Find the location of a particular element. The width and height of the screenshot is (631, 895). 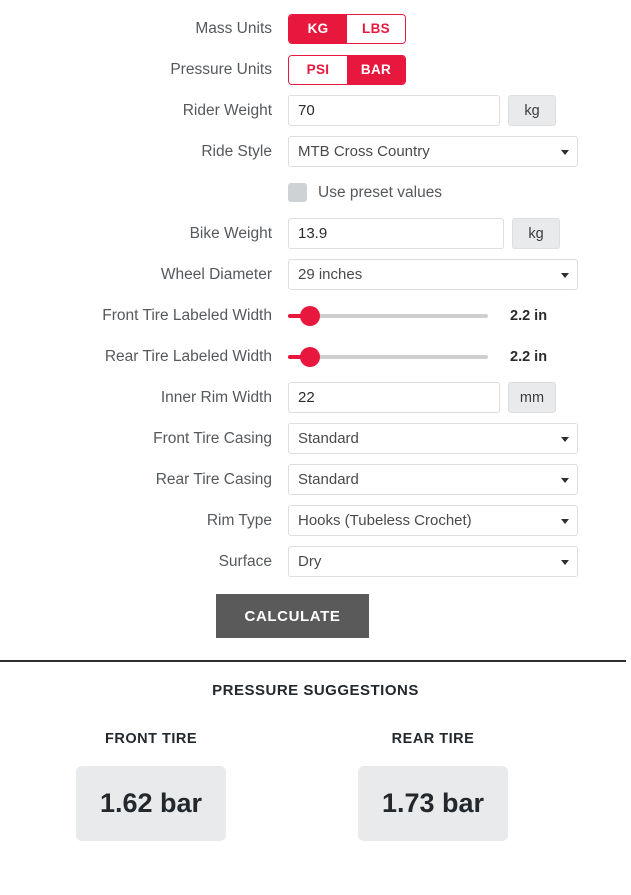

field-ride-style: MTB Cross Country is located at coordinates (433, 151).